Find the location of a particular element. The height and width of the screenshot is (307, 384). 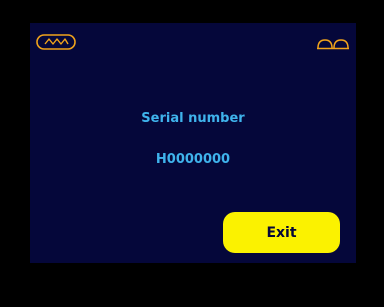

serial-number-label: Serial number is located at coordinates (193, 118).